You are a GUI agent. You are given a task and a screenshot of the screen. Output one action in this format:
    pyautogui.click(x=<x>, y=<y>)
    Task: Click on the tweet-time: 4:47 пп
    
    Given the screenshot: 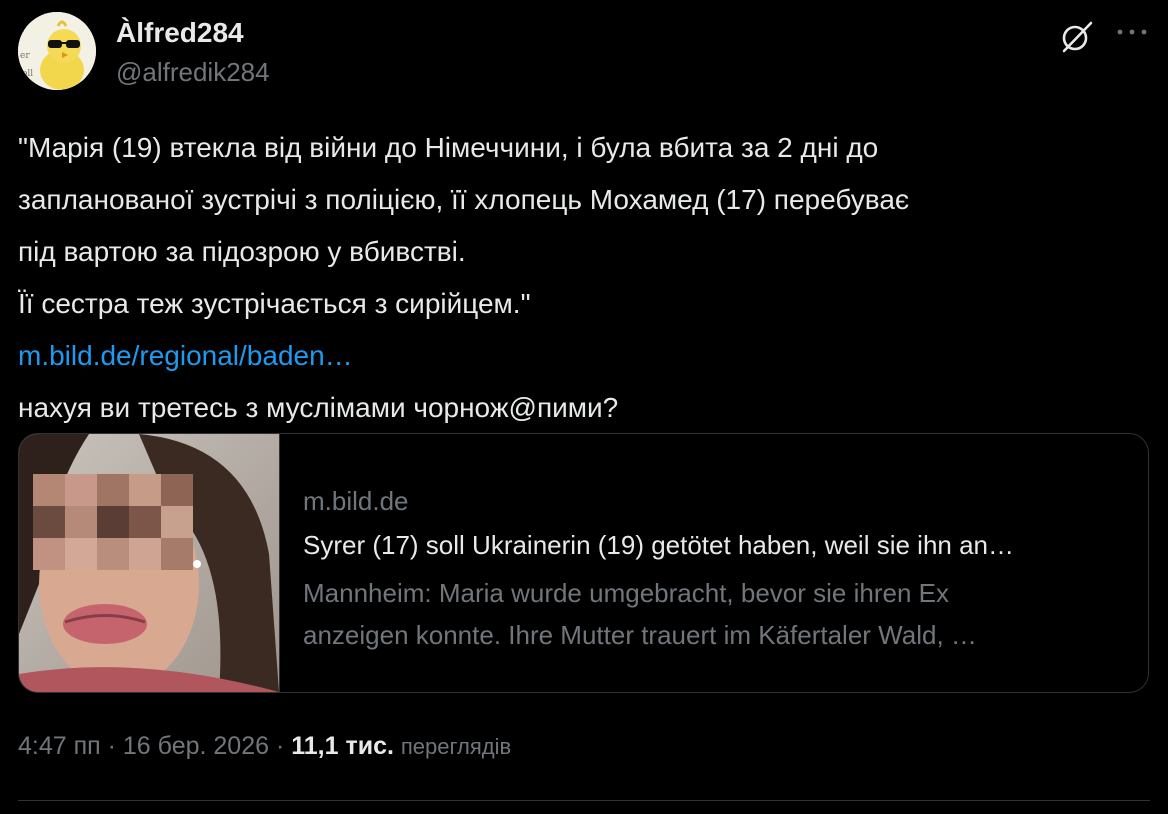 What is the action you would take?
    pyautogui.click(x=59, y=746)
    